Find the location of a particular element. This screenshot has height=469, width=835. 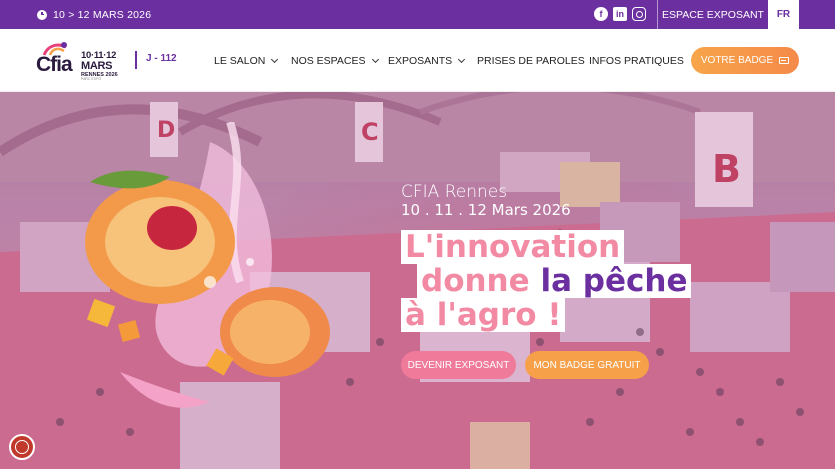

accessibility-icon is located at coordinates (22, 447).